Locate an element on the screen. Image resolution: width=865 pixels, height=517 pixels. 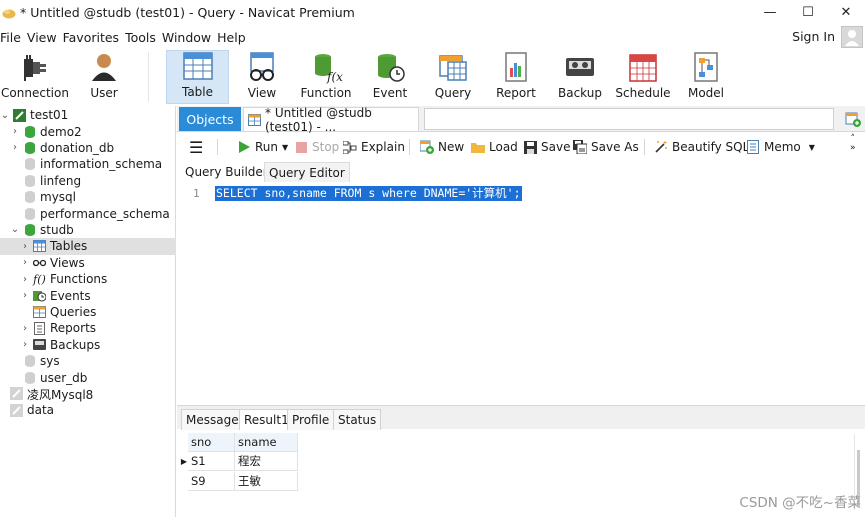
column-header-sno: sno is located at coordinates (211, 442).